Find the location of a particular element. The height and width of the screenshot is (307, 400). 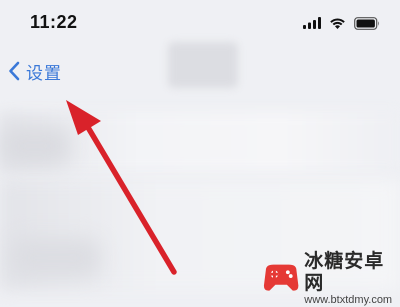

watermark-title: 冰糖安卓网 is located at coordinates (344, 271).